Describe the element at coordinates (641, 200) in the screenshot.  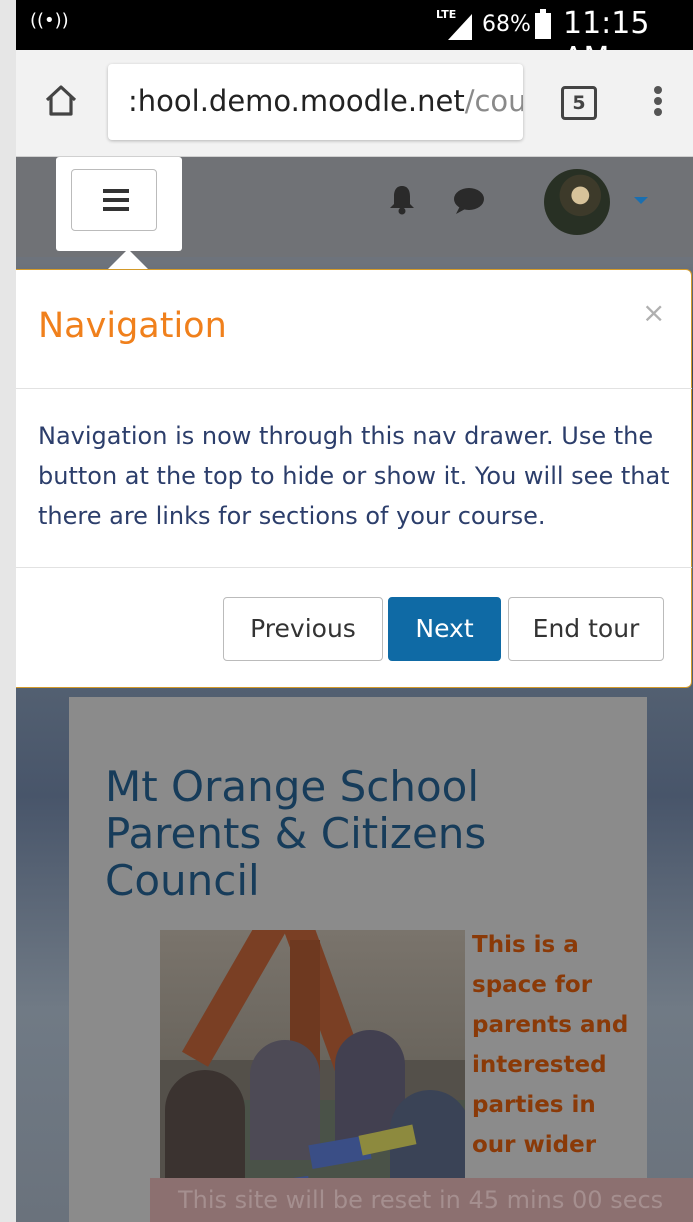
I see `caret-down-icon` at that location.